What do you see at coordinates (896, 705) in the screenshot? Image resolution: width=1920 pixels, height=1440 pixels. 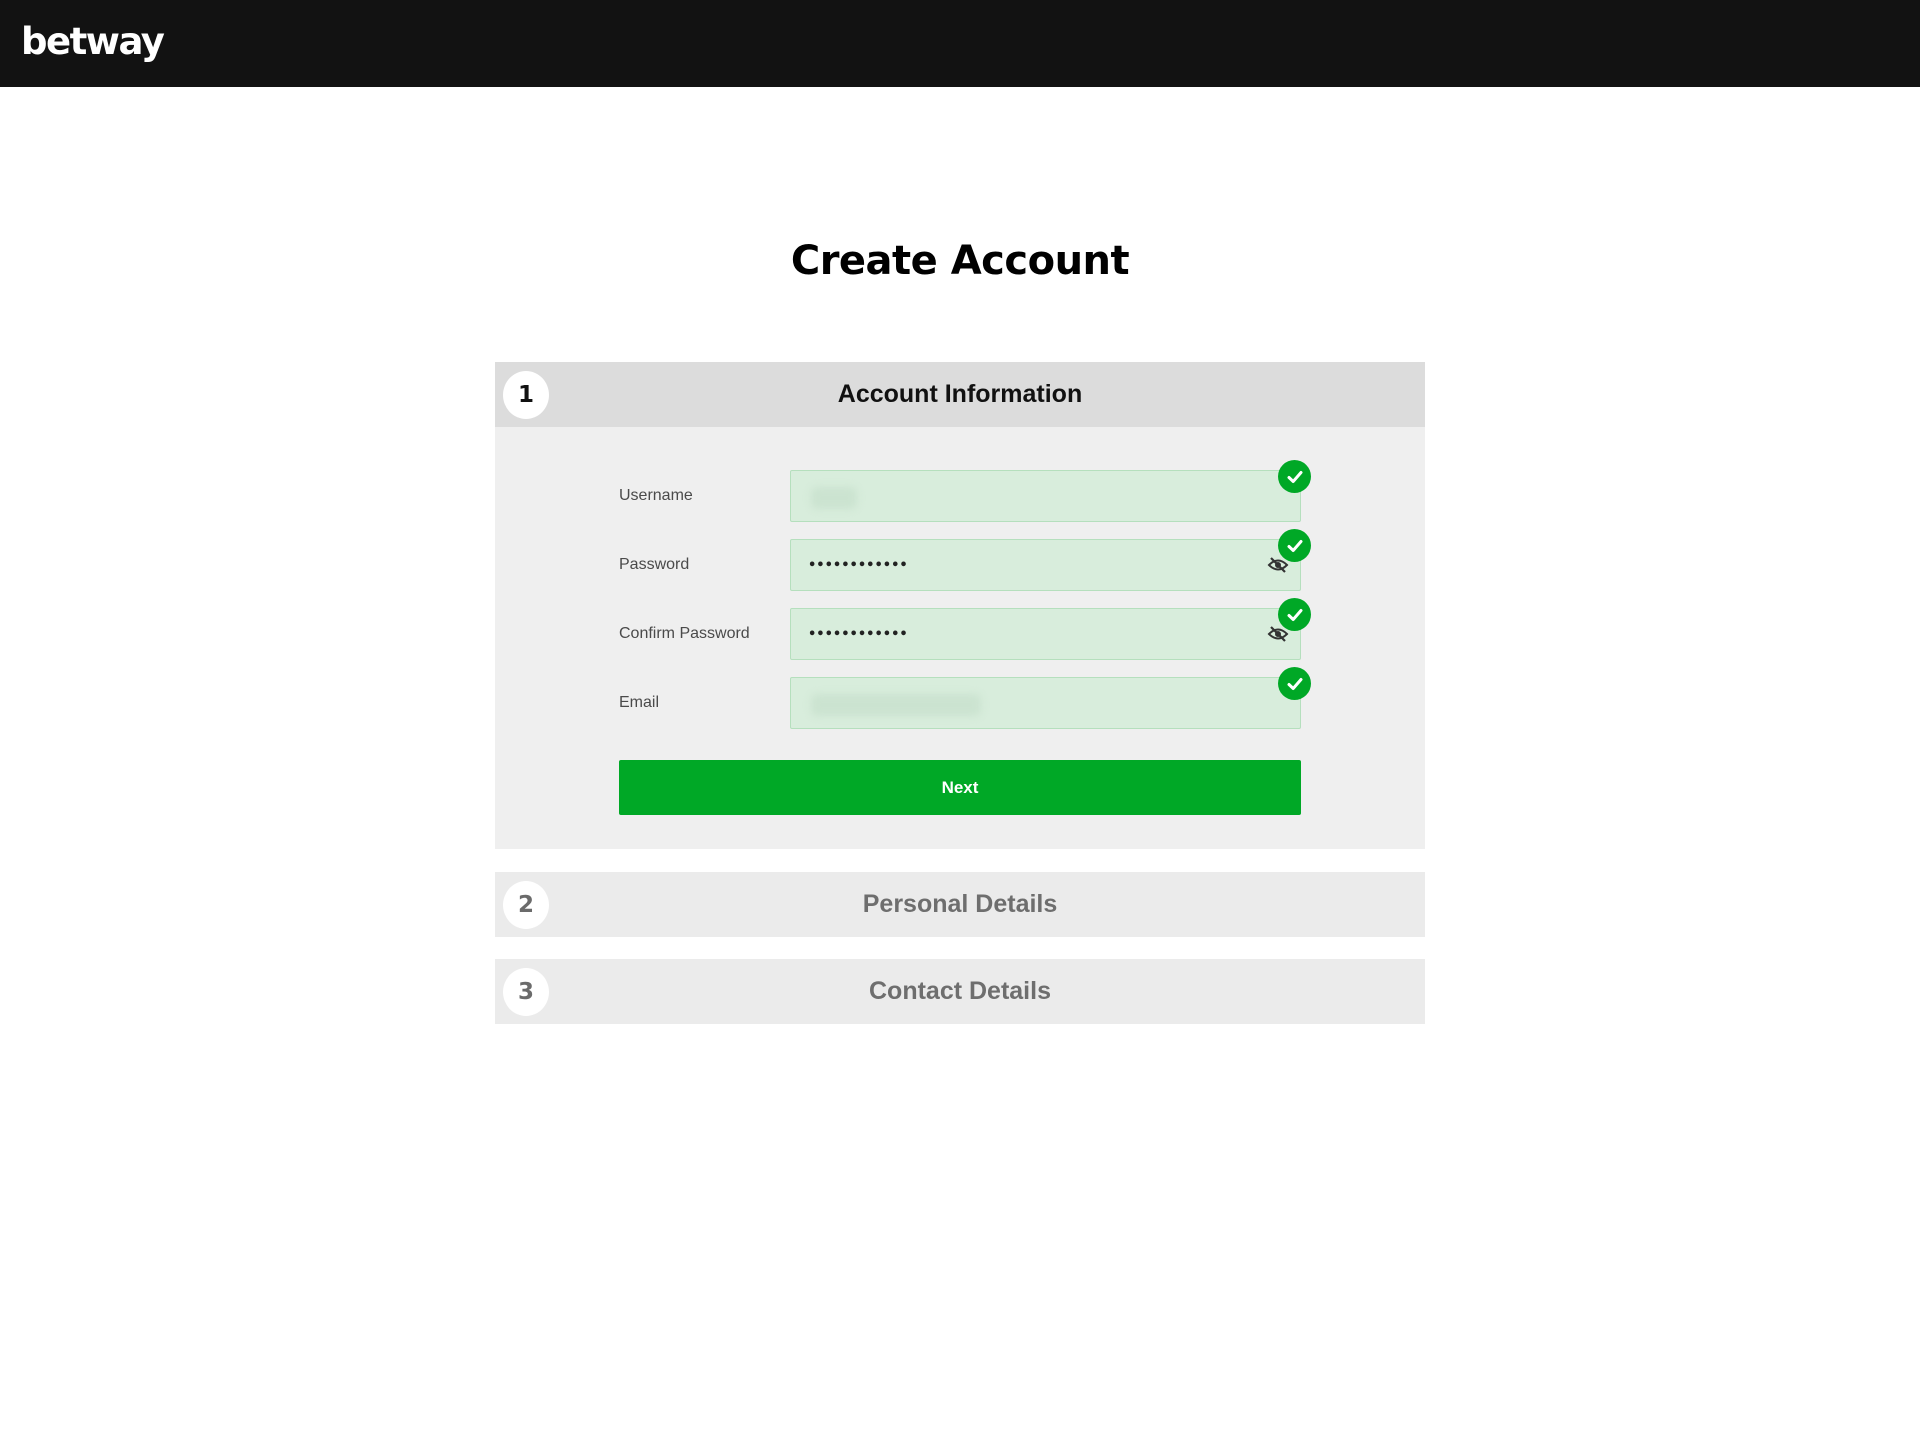 I see `email-obscured-value` at bounding box center [896, 705].